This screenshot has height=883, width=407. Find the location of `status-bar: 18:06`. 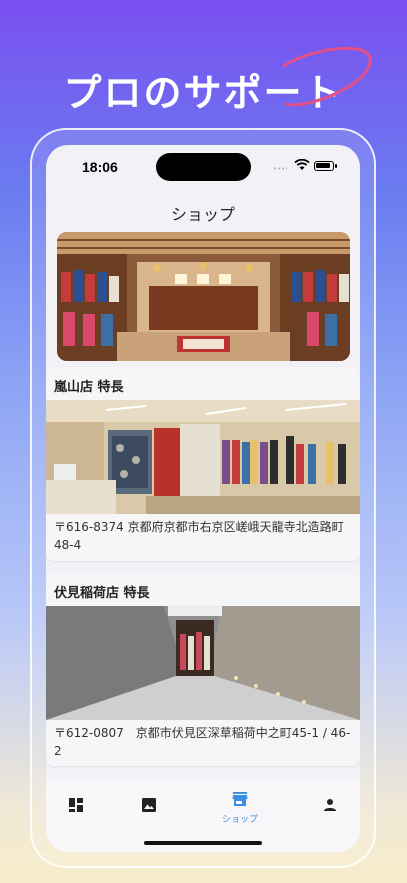

status-bar: 18:06 is located at coordinates (203, 168).